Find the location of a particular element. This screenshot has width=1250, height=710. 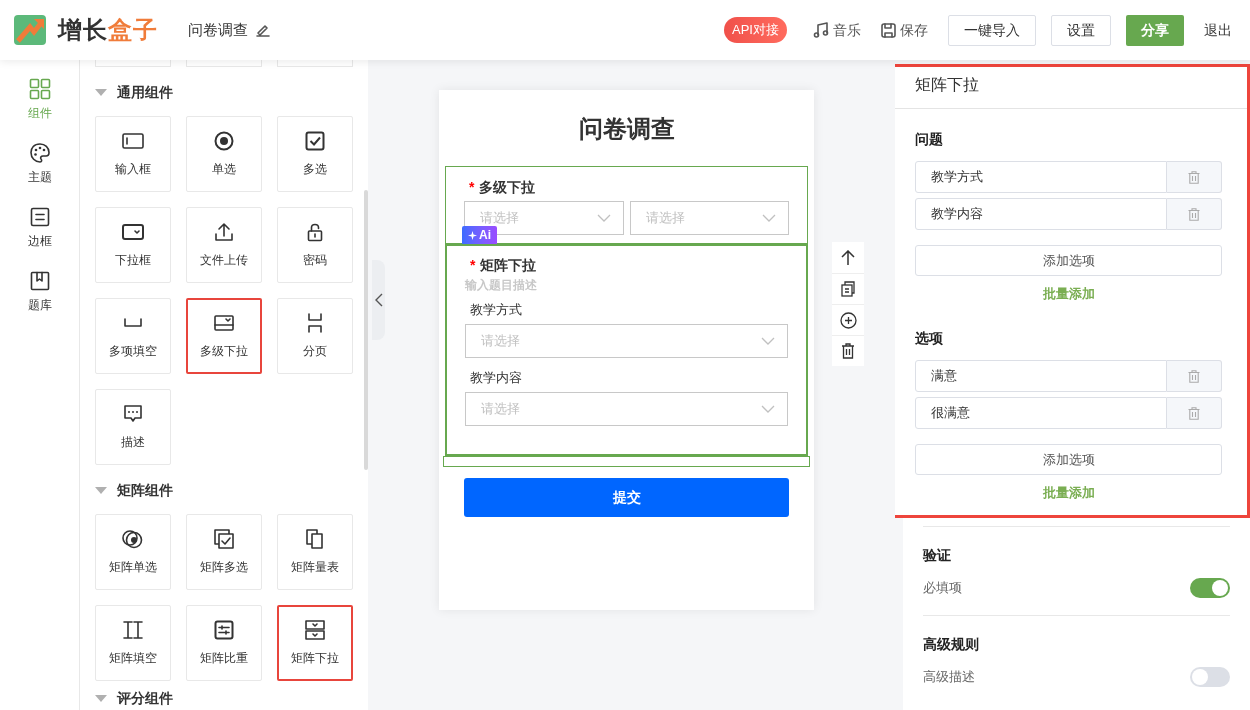

card-label: 矩阵比重 is located at coordinates (224, 658).